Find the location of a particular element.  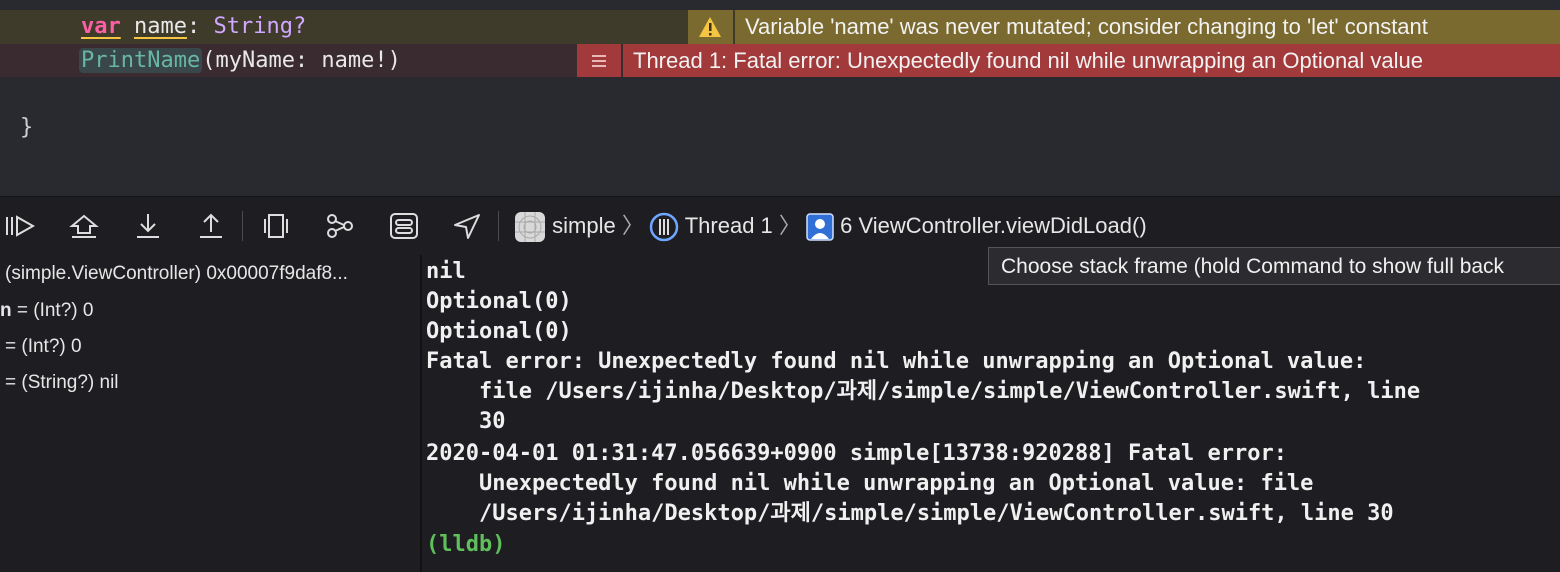

error-menu-button is located at coordinates (599, 60).